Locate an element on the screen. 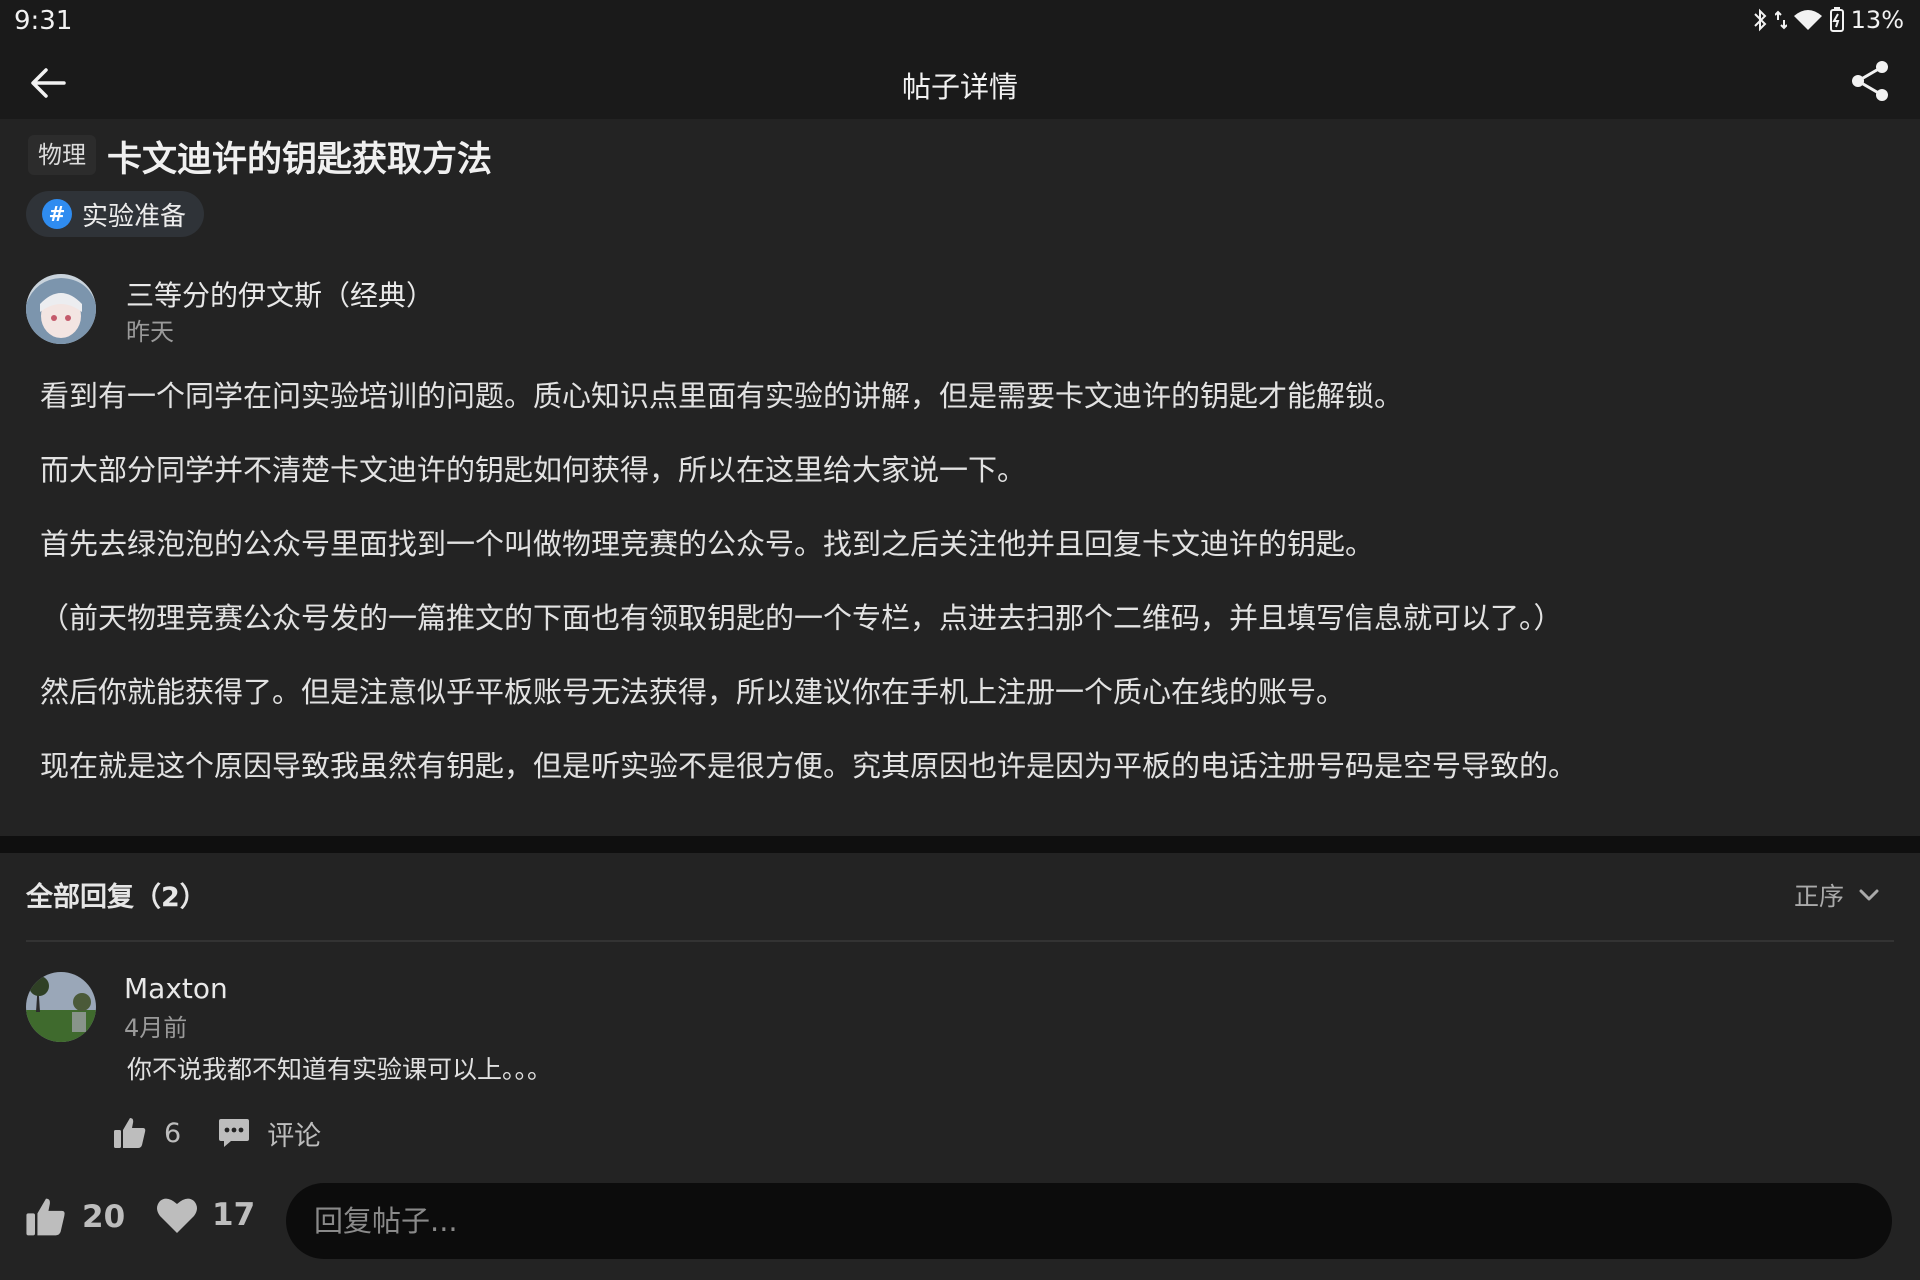  post-favorite-button: 17 is located at coordinates (205, 1215).